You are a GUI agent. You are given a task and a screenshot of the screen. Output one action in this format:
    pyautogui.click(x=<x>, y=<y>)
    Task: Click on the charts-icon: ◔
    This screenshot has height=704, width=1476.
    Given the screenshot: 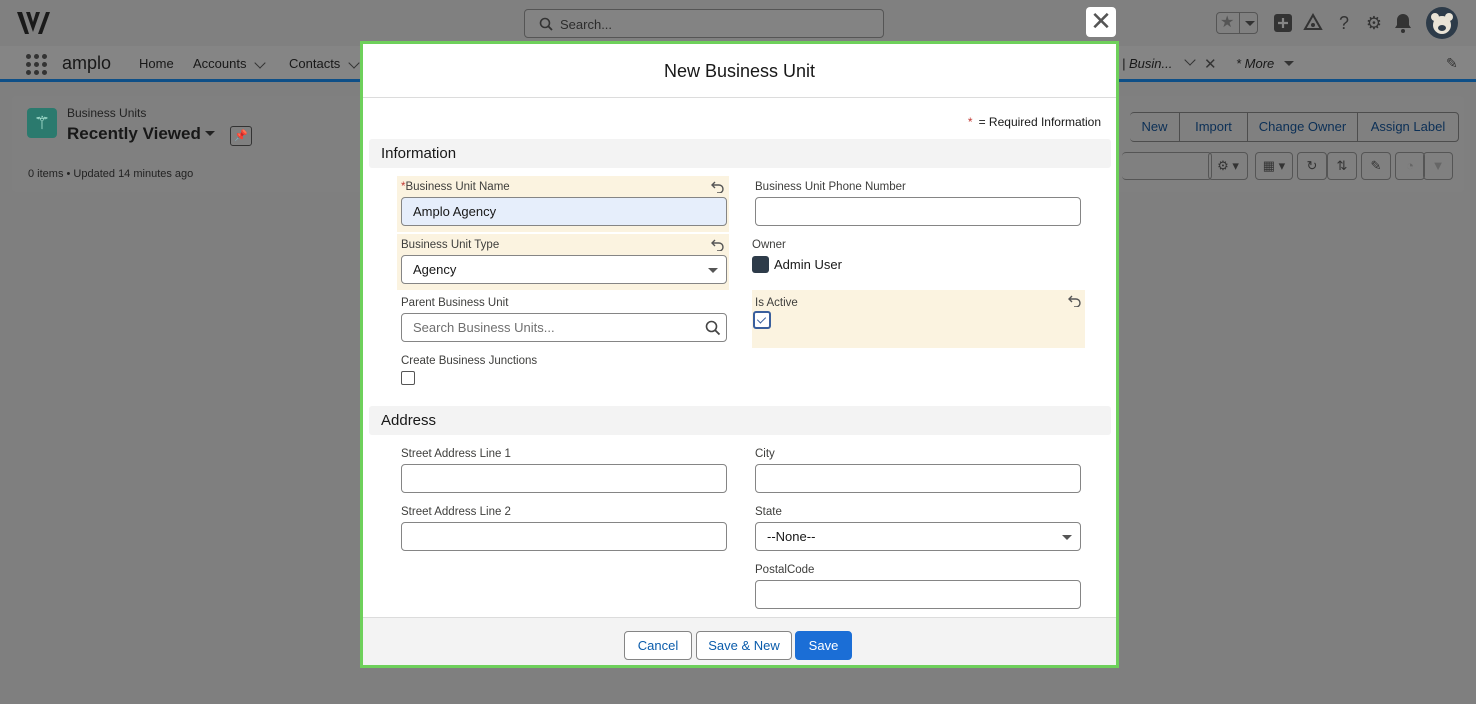 What is the action you would take?
    pyautogui.click(x=1410, y=166)
    